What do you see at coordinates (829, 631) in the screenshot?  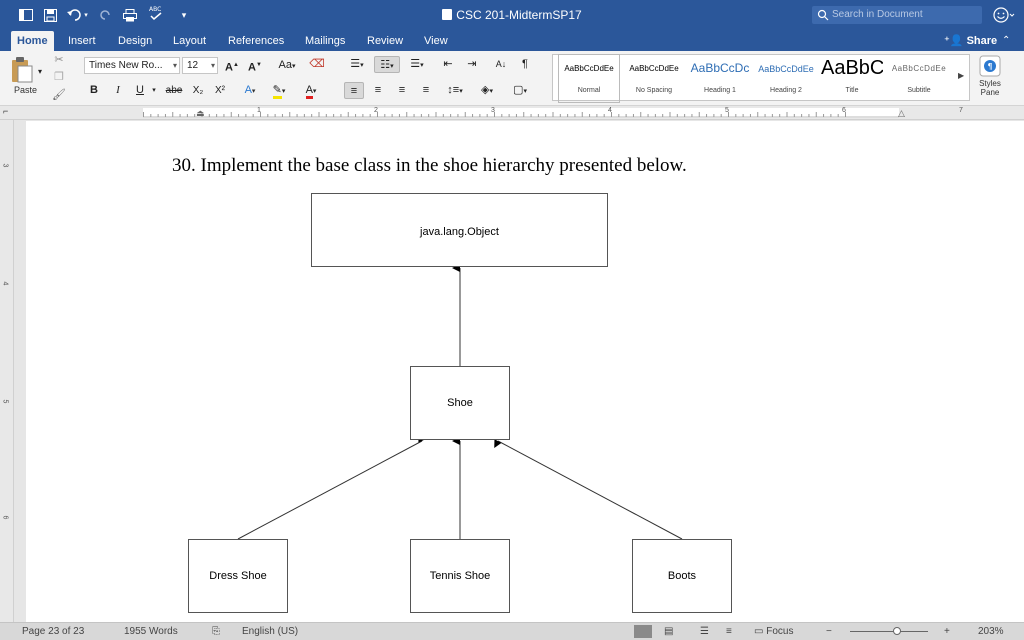 I see `zoom-out-button: −` at bounding box center [829, 631].